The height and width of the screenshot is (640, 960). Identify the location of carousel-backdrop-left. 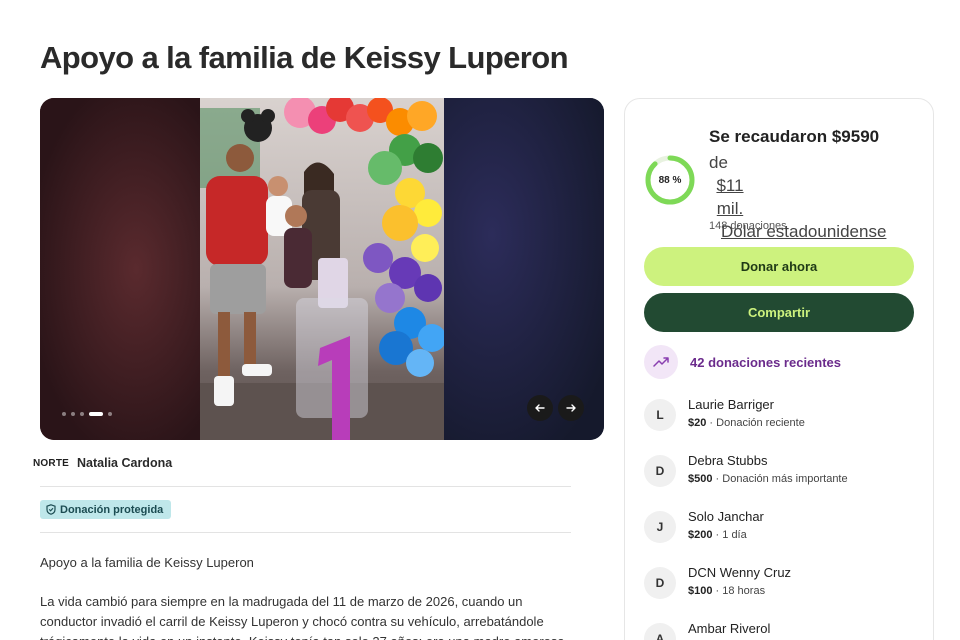
(120, 269).